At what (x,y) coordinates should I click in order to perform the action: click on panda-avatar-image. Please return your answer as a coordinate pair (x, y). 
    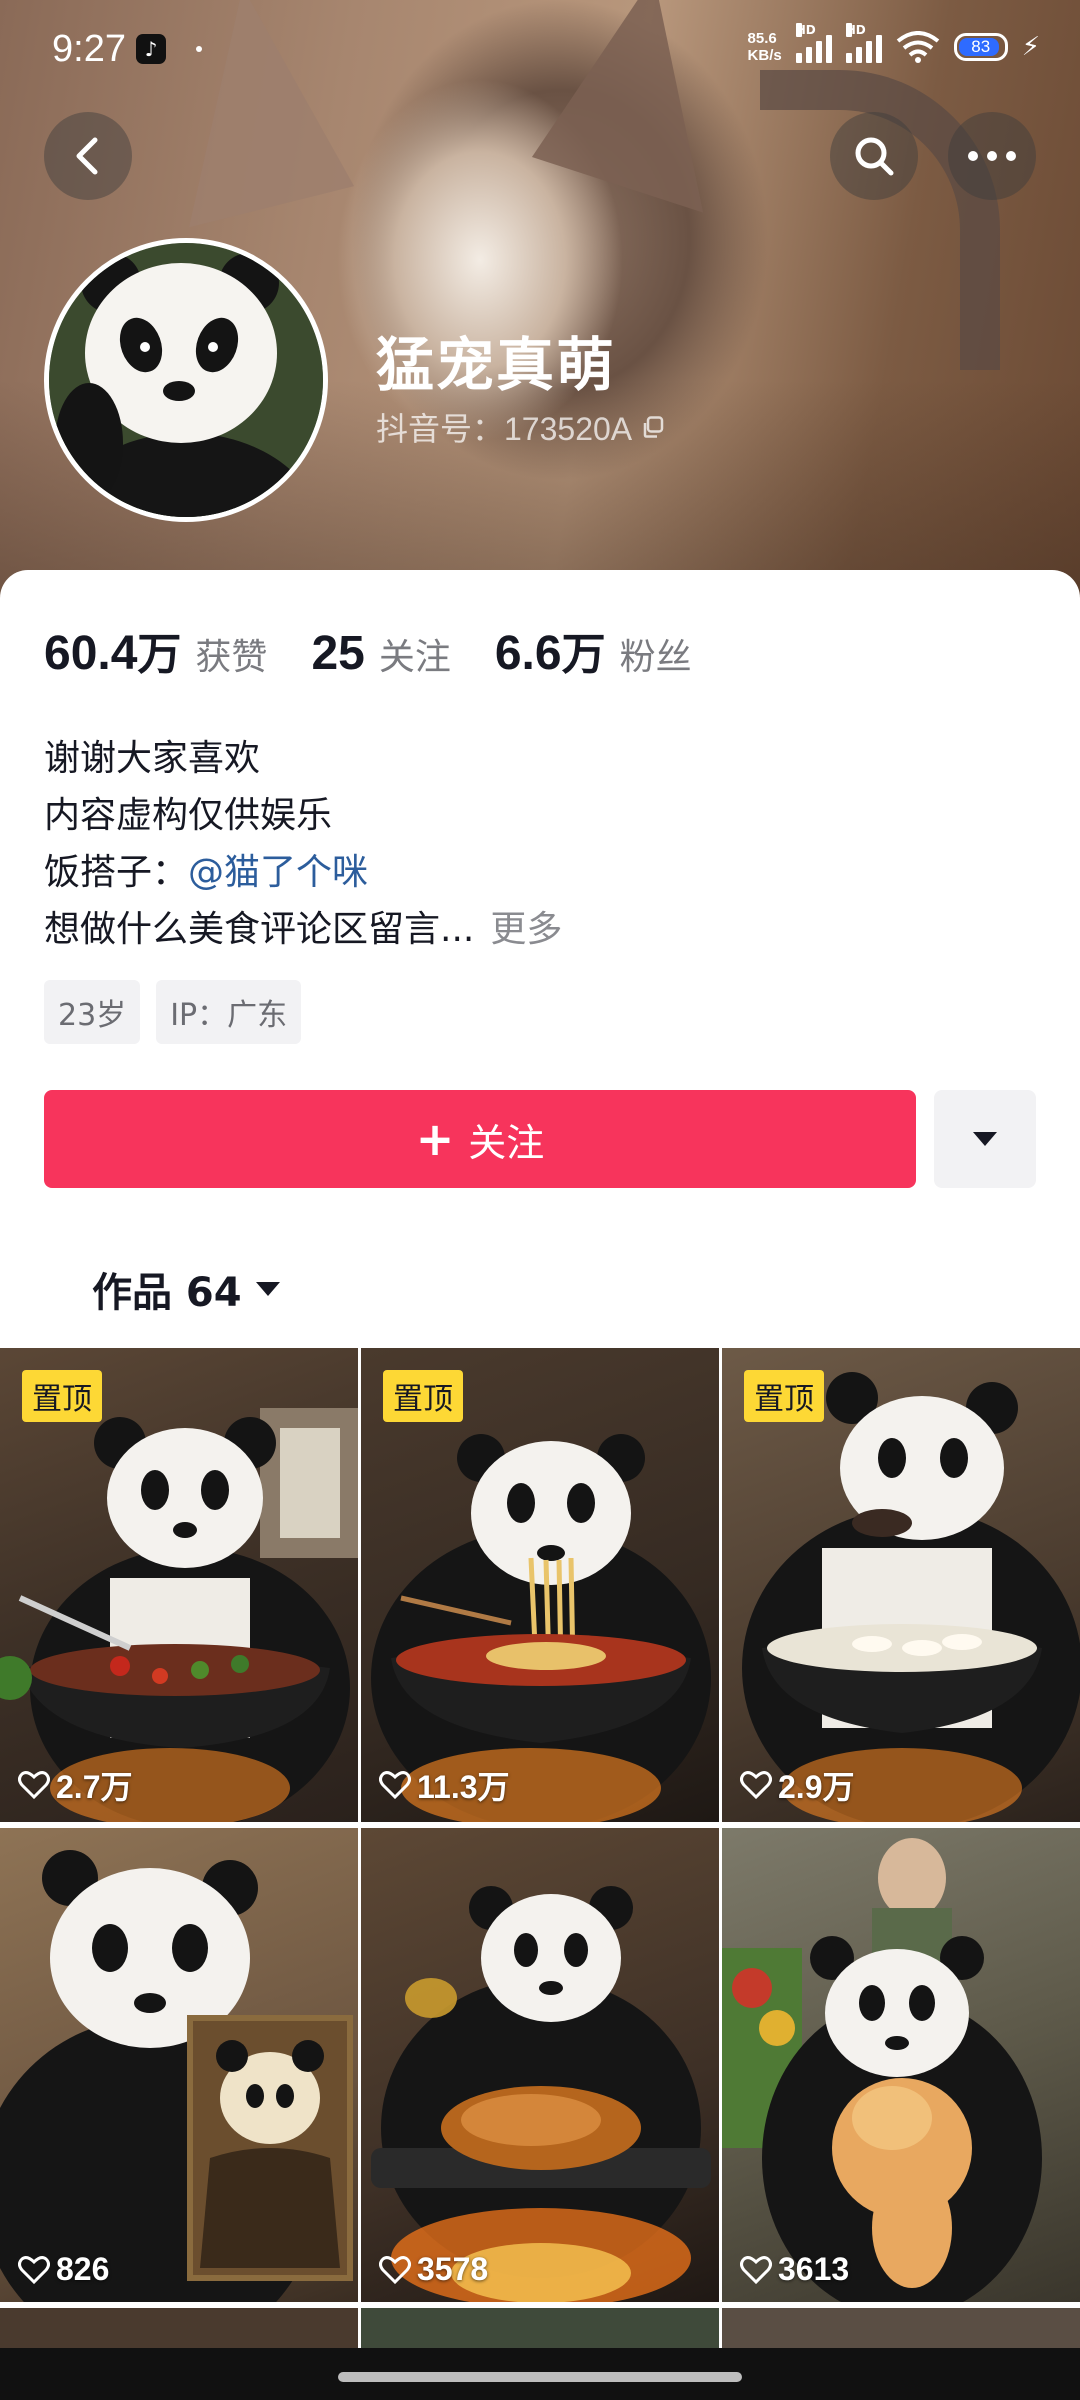
    Looking at the image, I should click on (186, 380).